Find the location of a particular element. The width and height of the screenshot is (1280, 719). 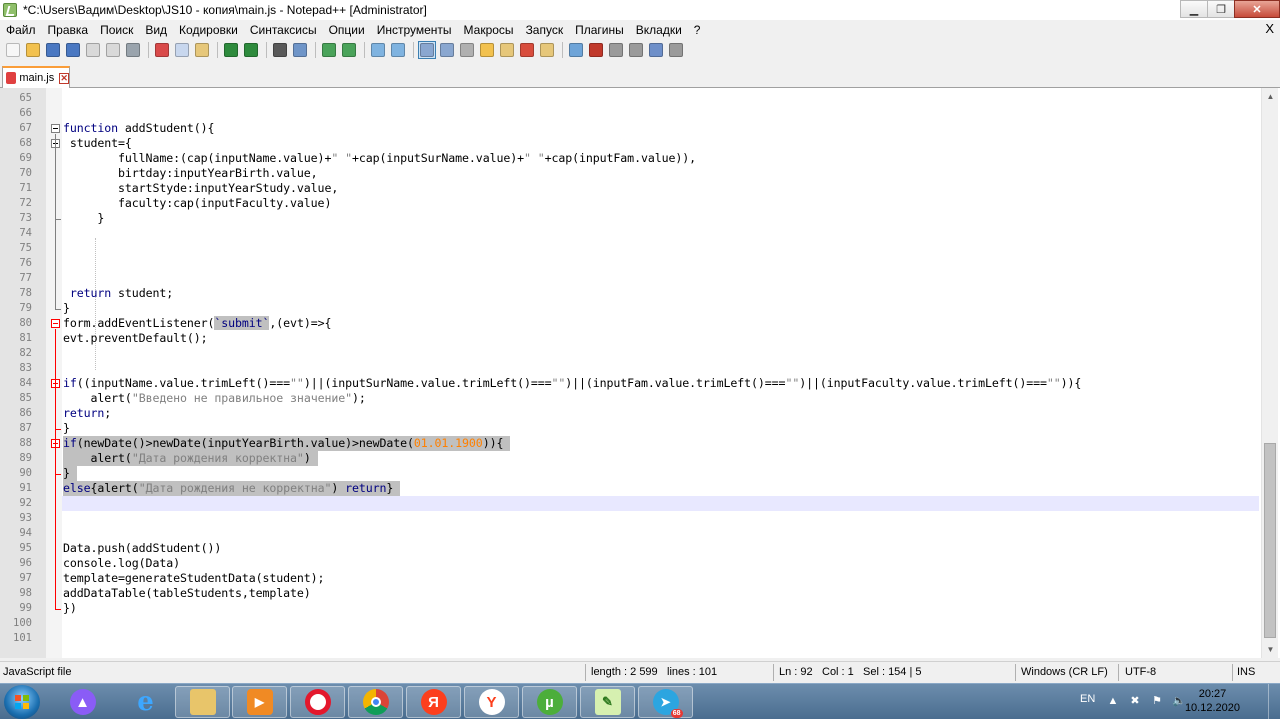

code-line: 92 is located at coordinates (631, 503).